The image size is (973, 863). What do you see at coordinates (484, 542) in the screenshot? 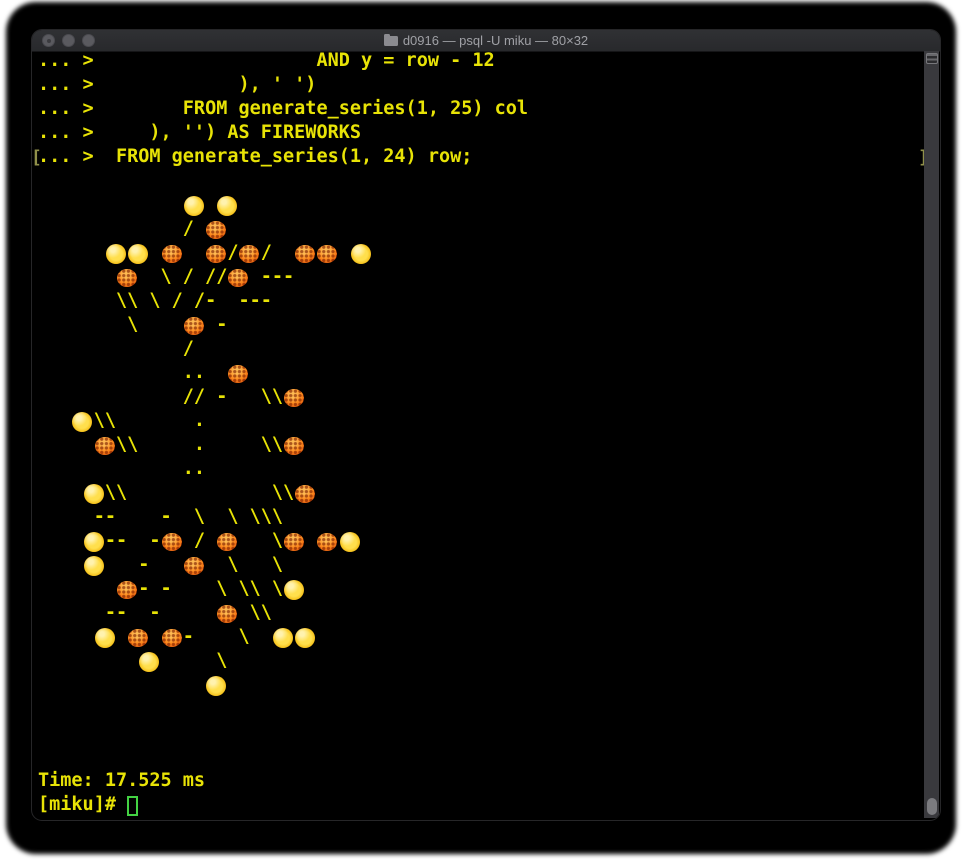
I see `terminal-line: -- - / \` at bounding box center [484, 542].